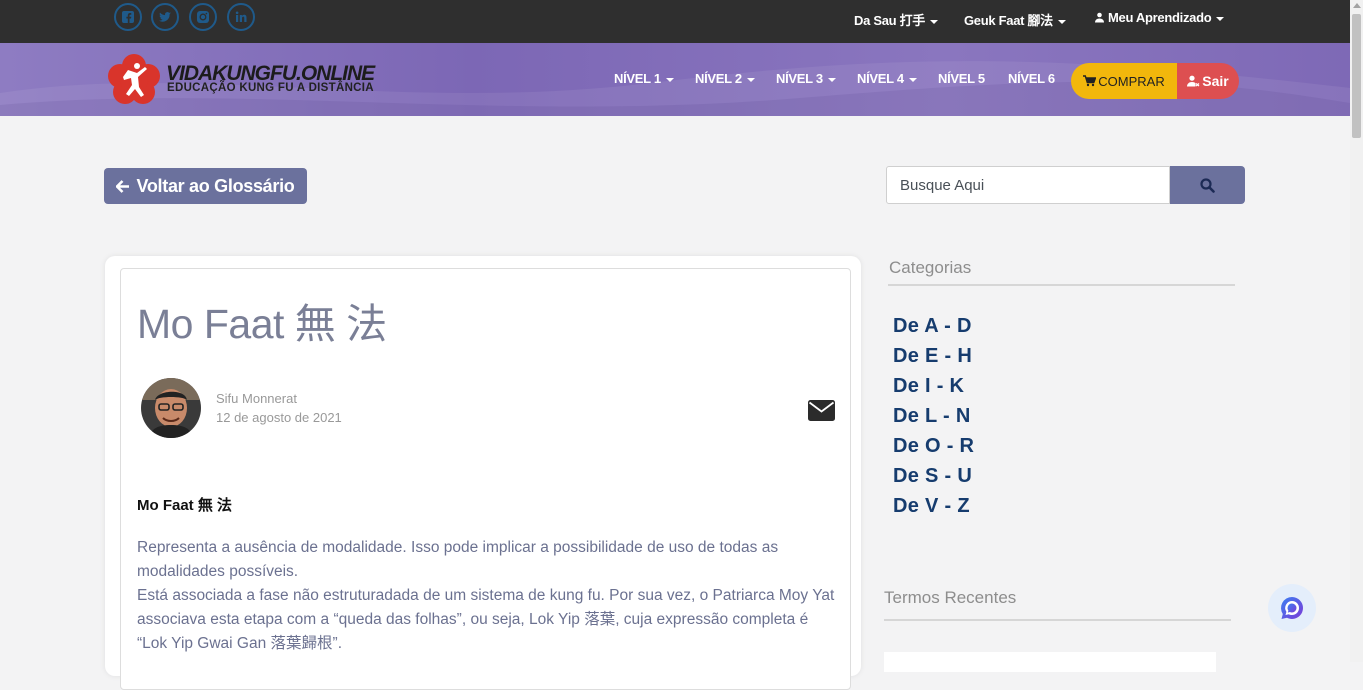 The height and width of the screenshot is (690, 1363). Describe the element at coordinates (637, 78) in the screenshot. I see `nav-label: NÍVEL 1` at that location.